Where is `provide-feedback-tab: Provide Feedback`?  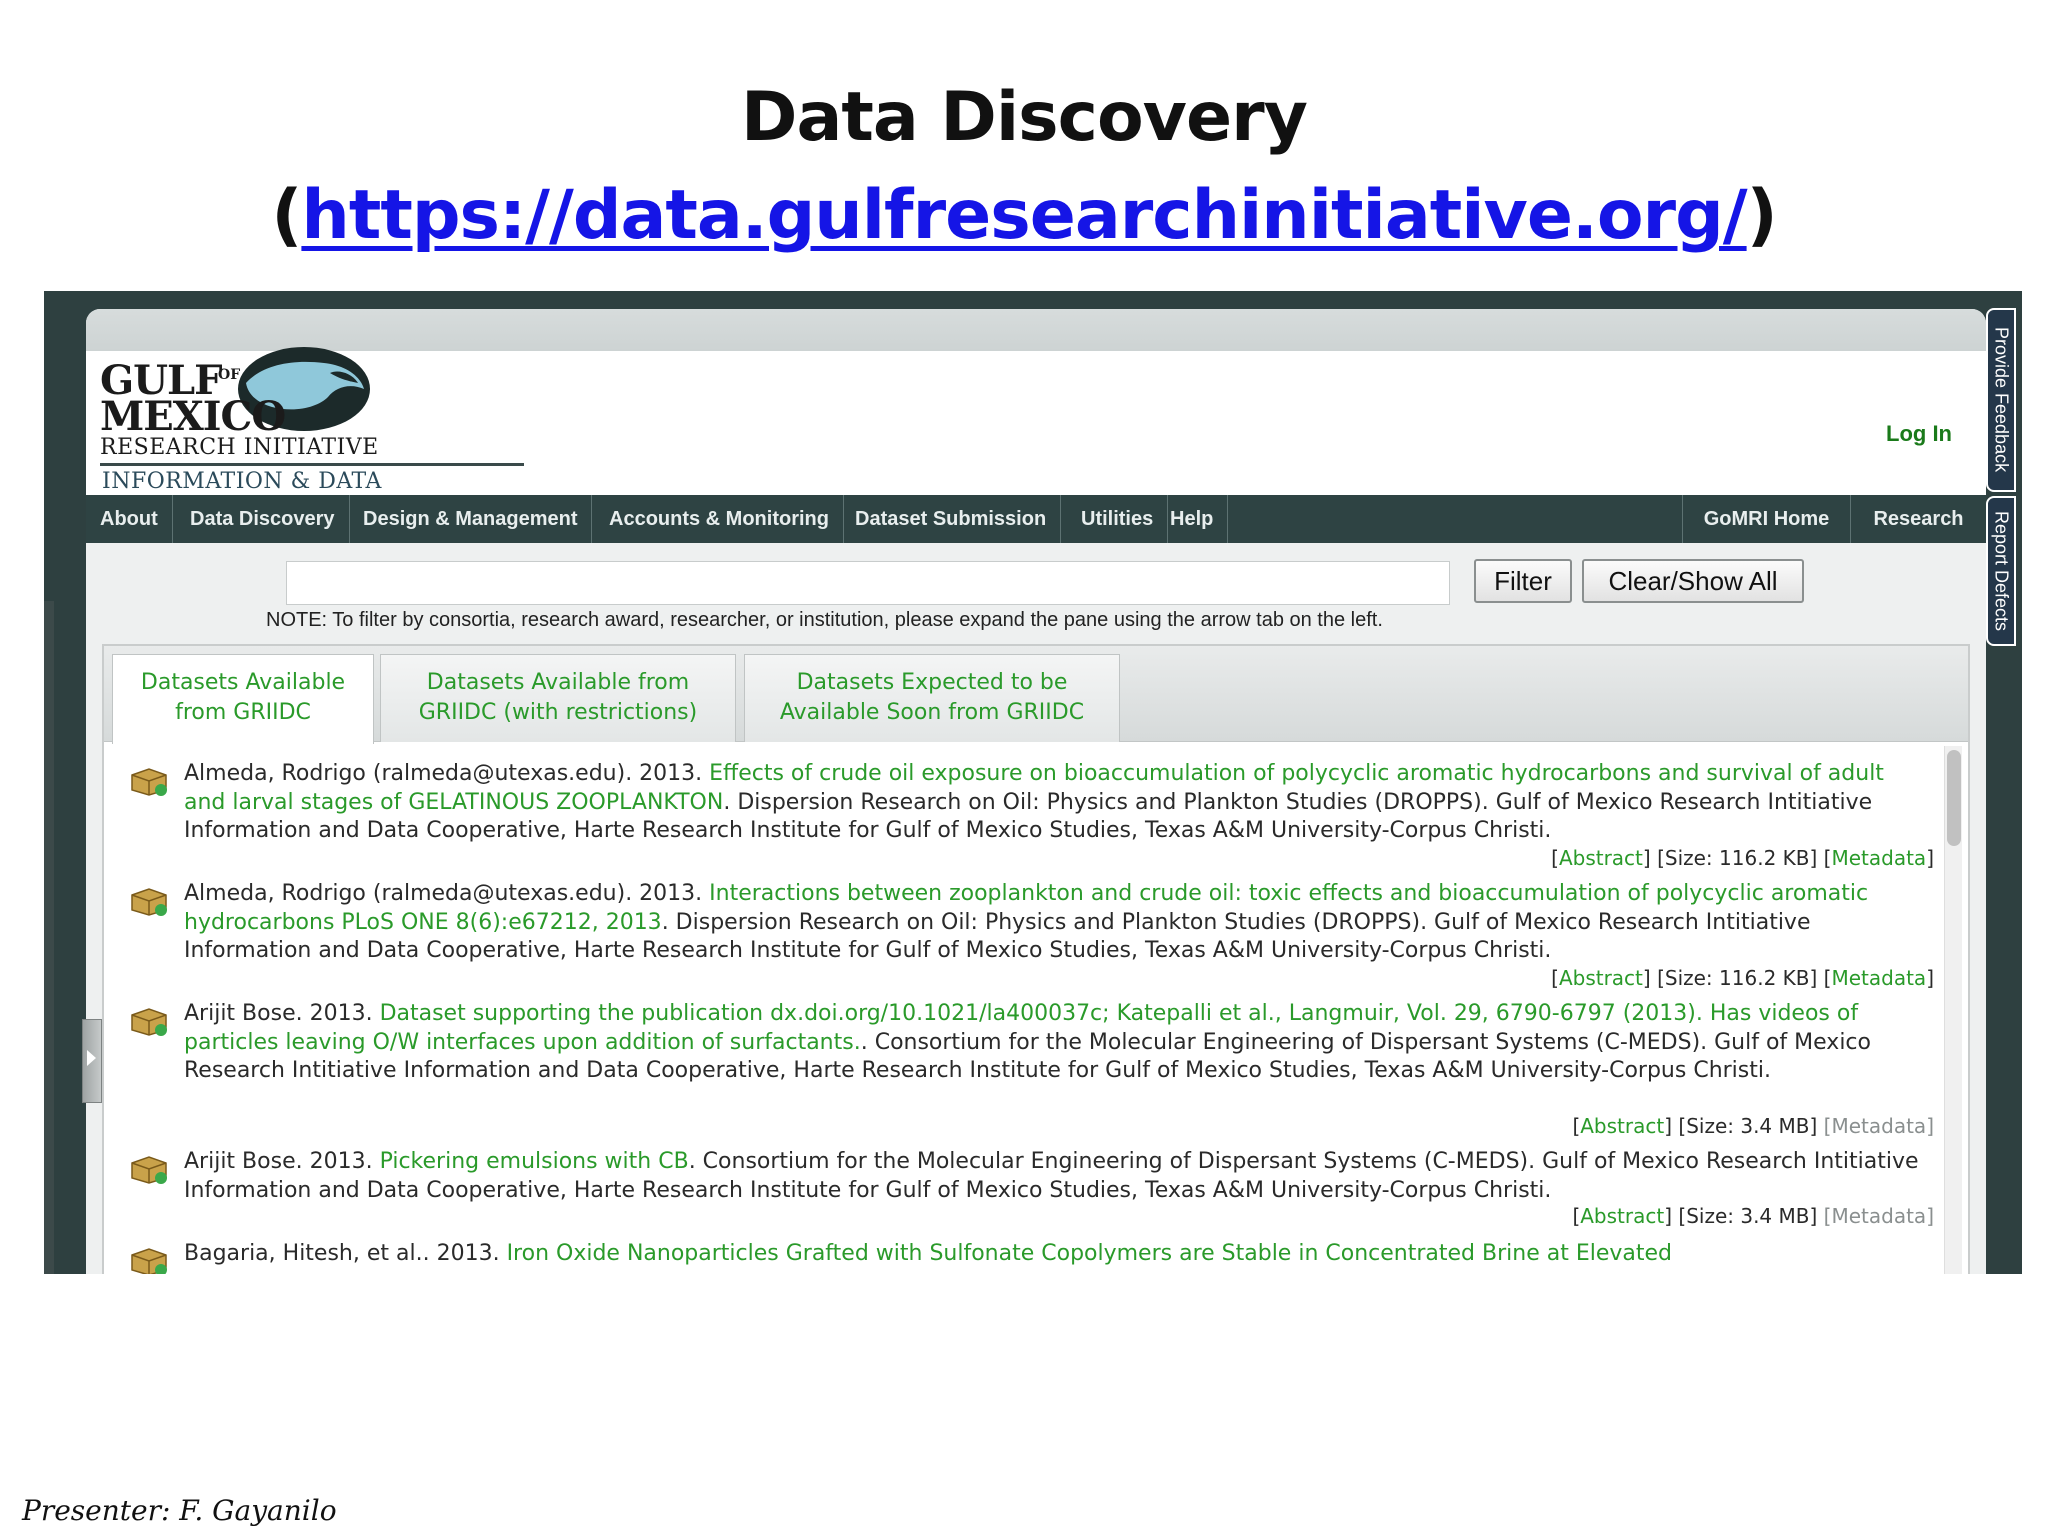
provide-feedback-tab: Provide Feedback is located at coordinates (2001, 400).